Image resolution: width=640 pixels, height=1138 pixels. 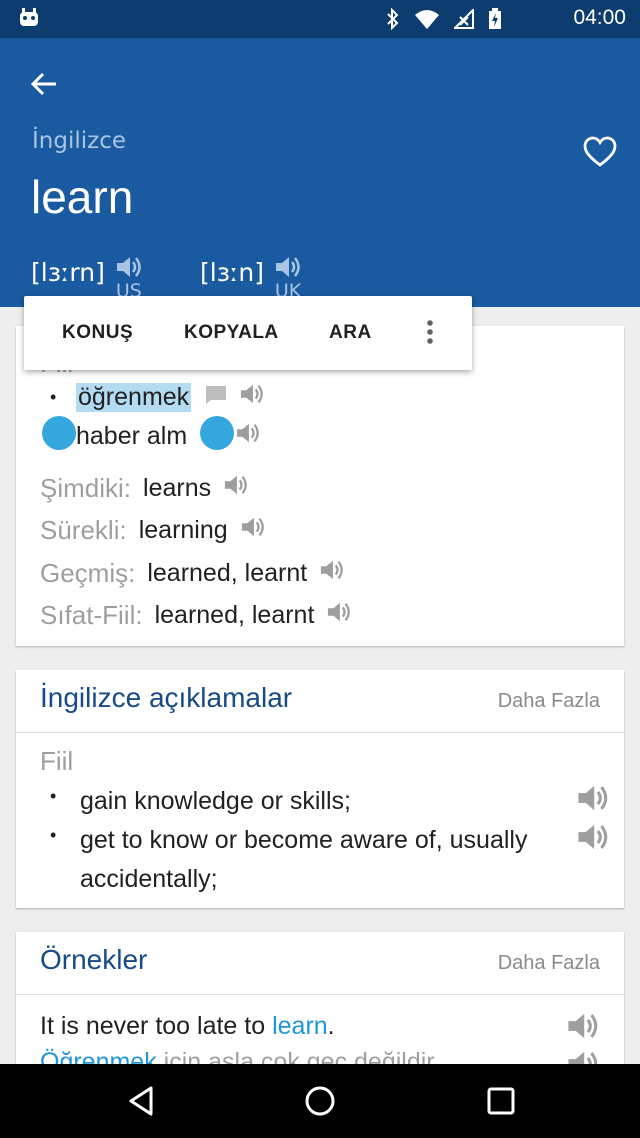 What do you see at coordinates (88, 573) in the screenshot?
I see `form-label: Geçmiş:` at bounding box center [88, 573].